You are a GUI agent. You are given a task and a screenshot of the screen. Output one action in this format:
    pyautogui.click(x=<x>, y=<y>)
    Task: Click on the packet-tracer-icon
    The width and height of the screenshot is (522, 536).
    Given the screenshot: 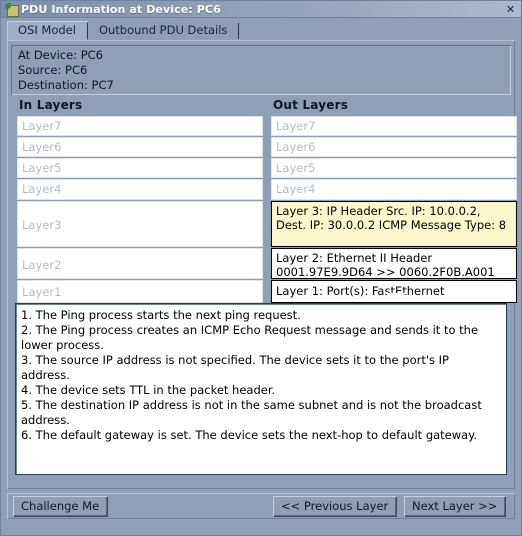 What is the action you would take?
    pyautogui.click(x=12, y=9)
    